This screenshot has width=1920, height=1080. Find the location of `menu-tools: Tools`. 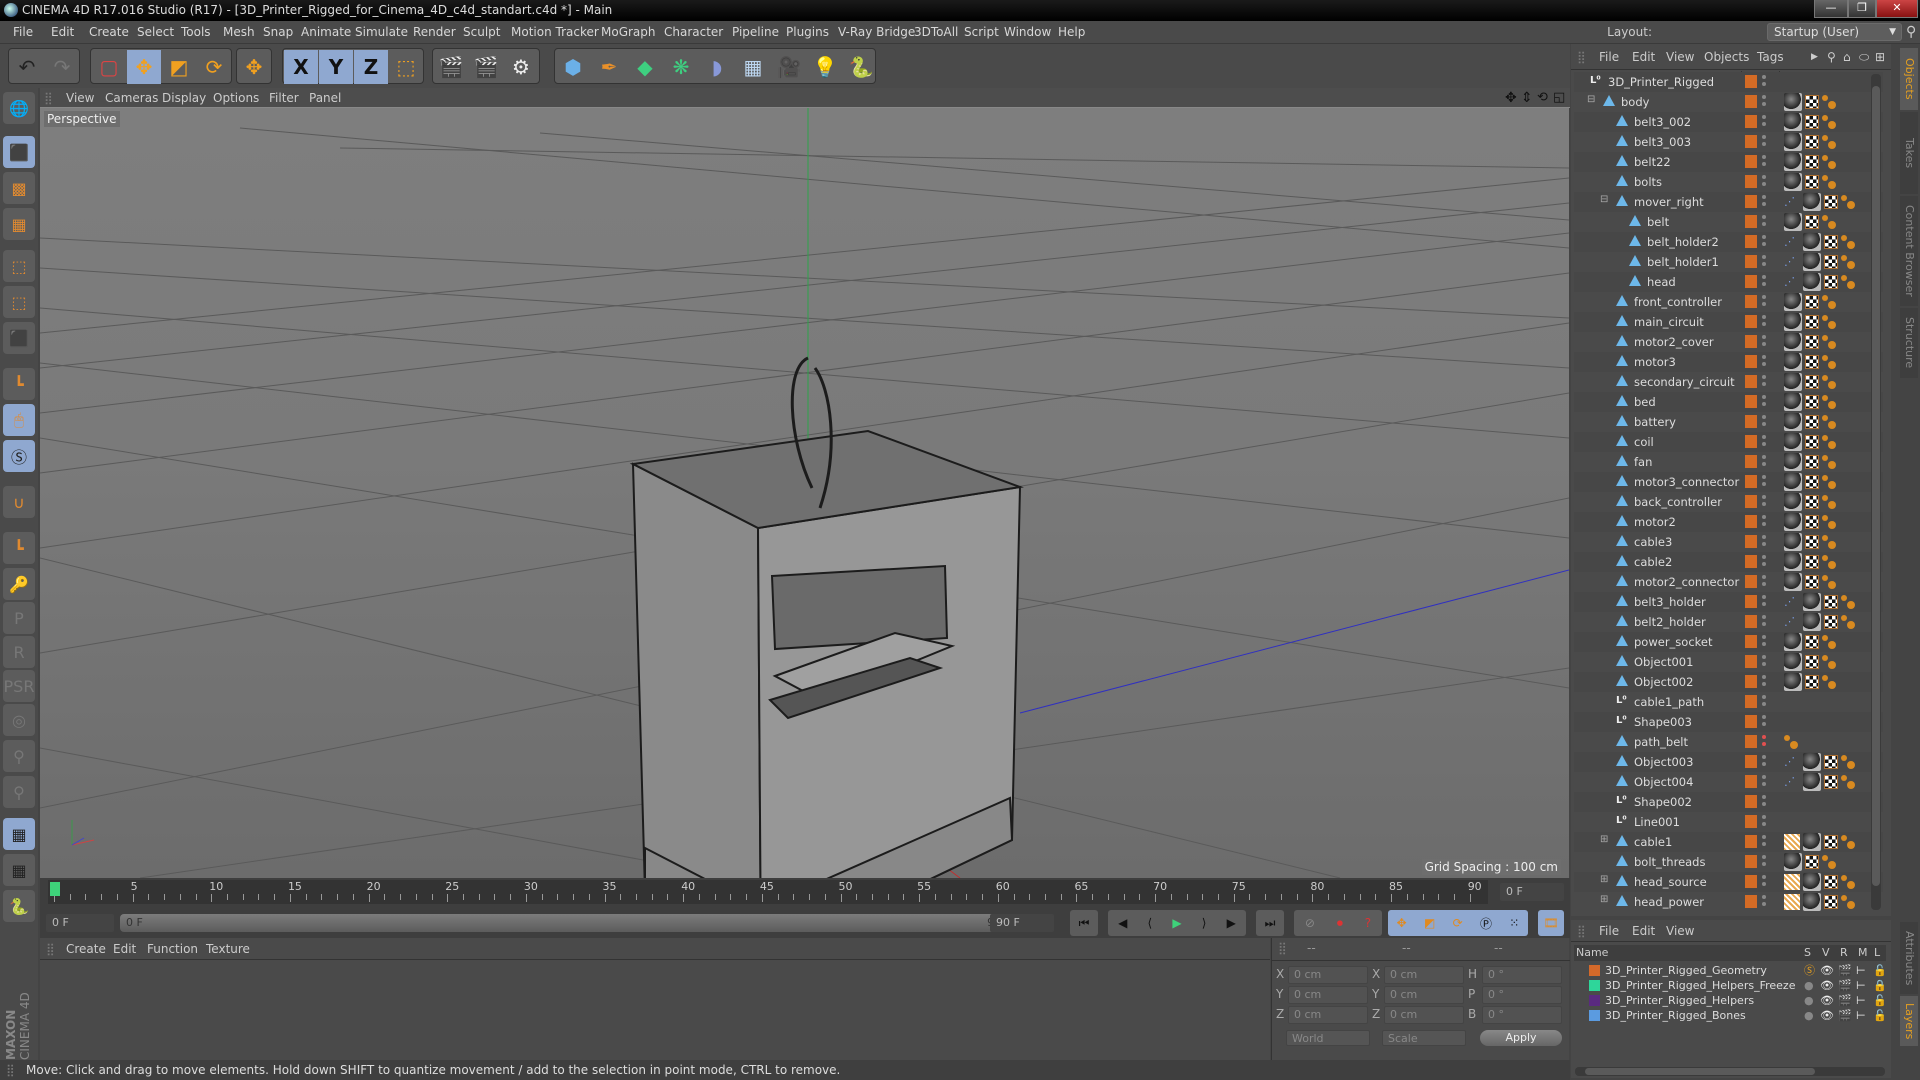

menu-tools: Tools is located at coordinates (196, 32).